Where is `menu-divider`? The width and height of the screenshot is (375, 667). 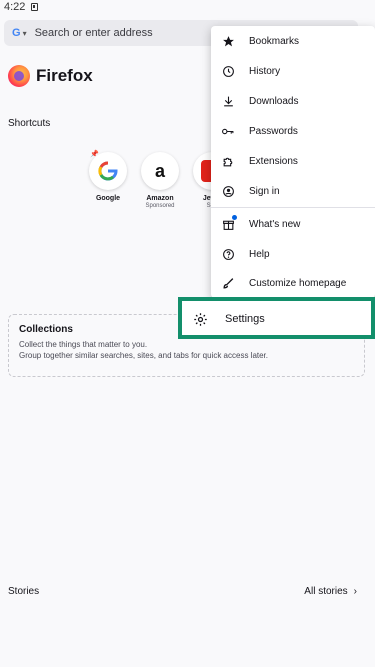
menu-divider is located at coordinates (293, 207).